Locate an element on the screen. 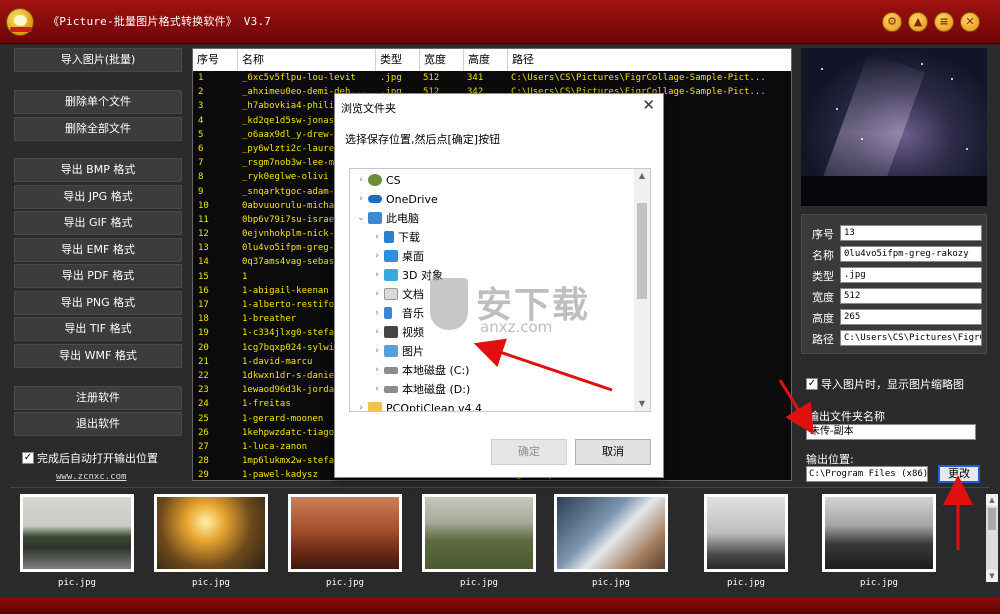 The image size is (1000, 614). table-cell: 1 is located at coordinates (201, 78).